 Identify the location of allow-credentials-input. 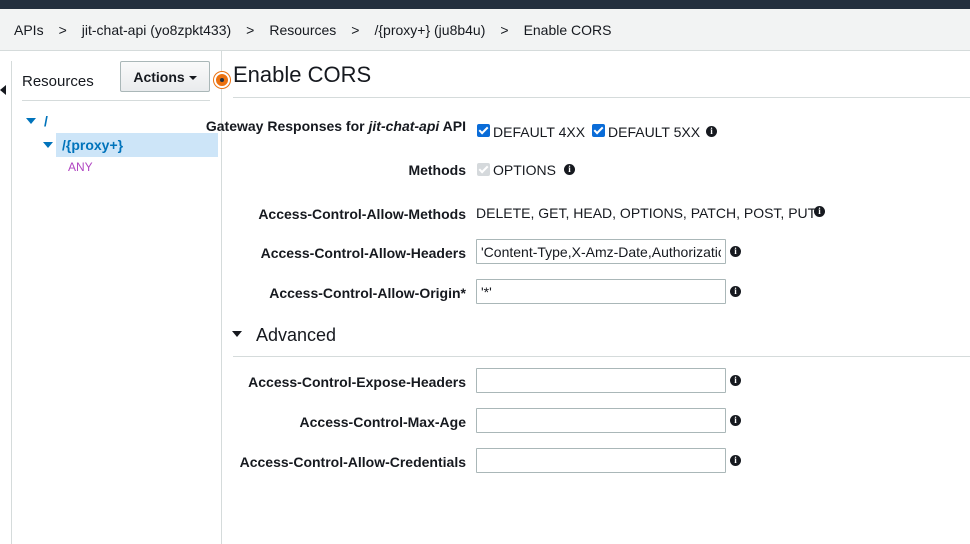
(601, 460).